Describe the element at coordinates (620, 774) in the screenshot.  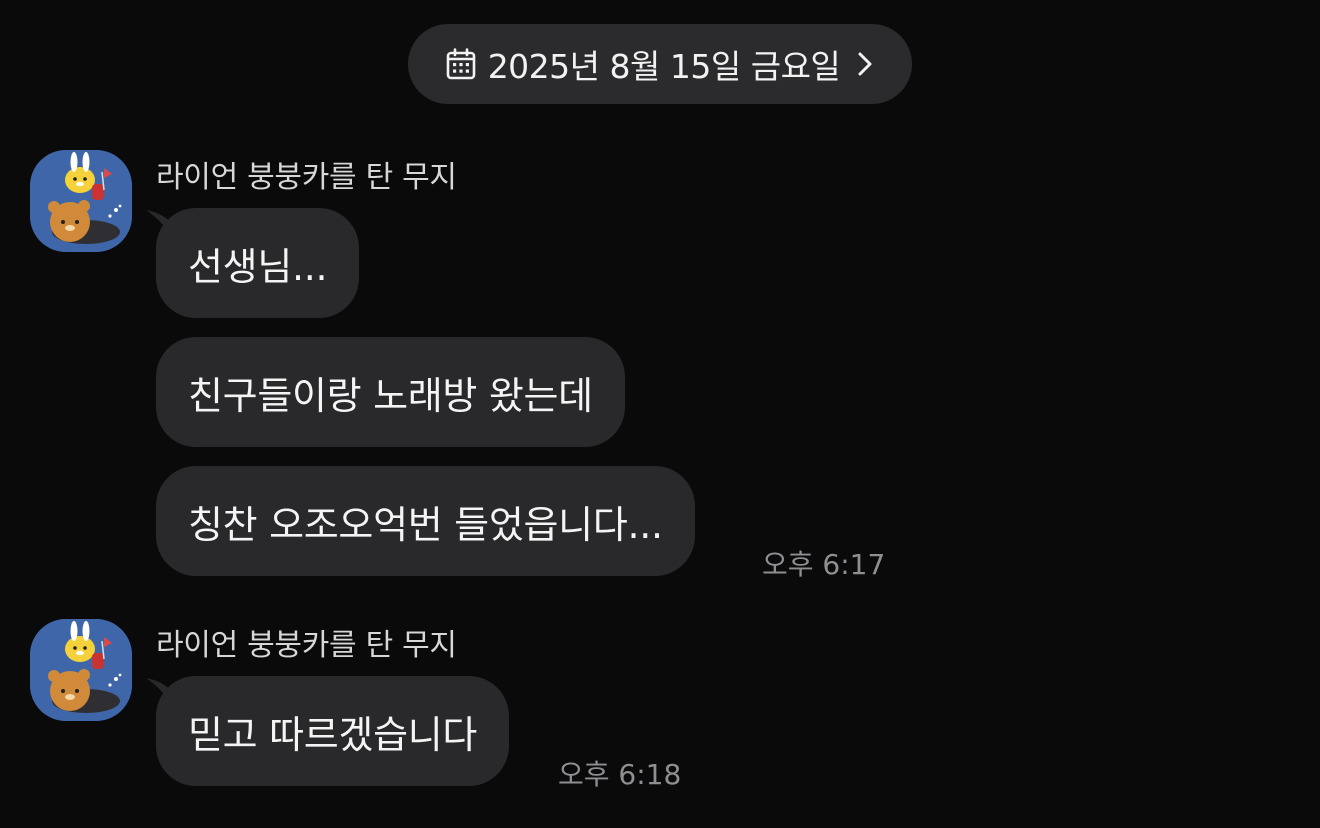
I see `message-timestamp: 오후 6:18` at that location.